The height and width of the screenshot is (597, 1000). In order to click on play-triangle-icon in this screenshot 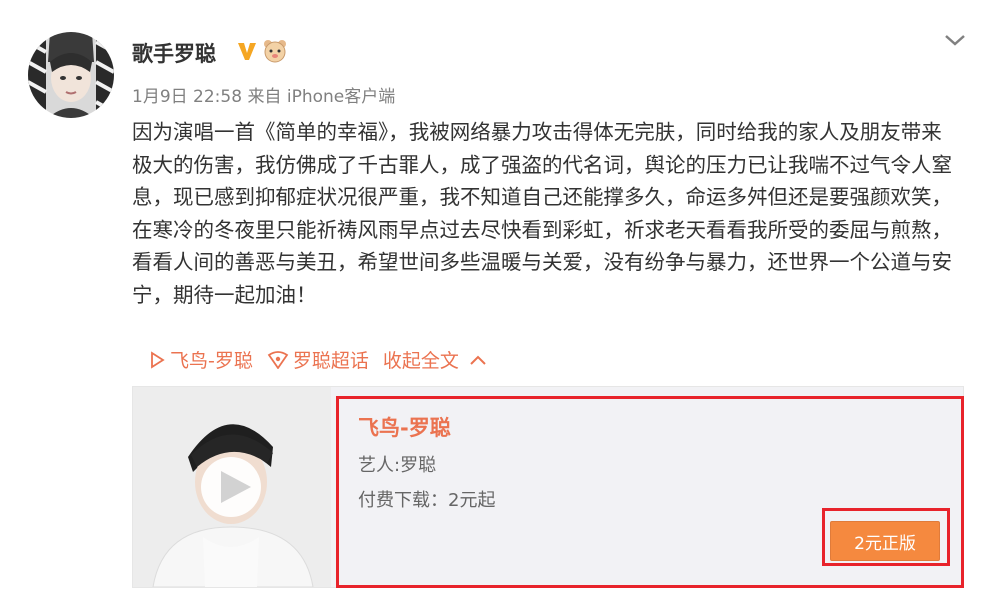, I will do `click(158, 359)`.